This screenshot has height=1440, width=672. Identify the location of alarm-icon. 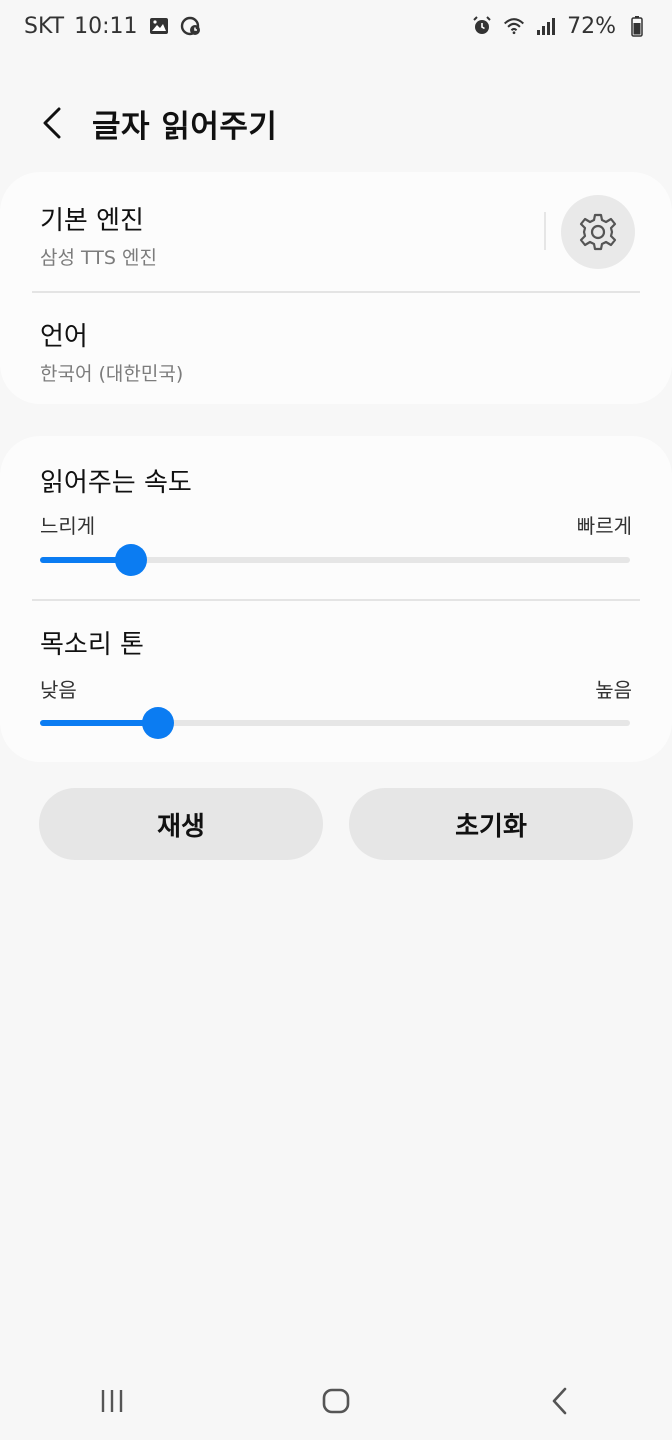
(482, 26).